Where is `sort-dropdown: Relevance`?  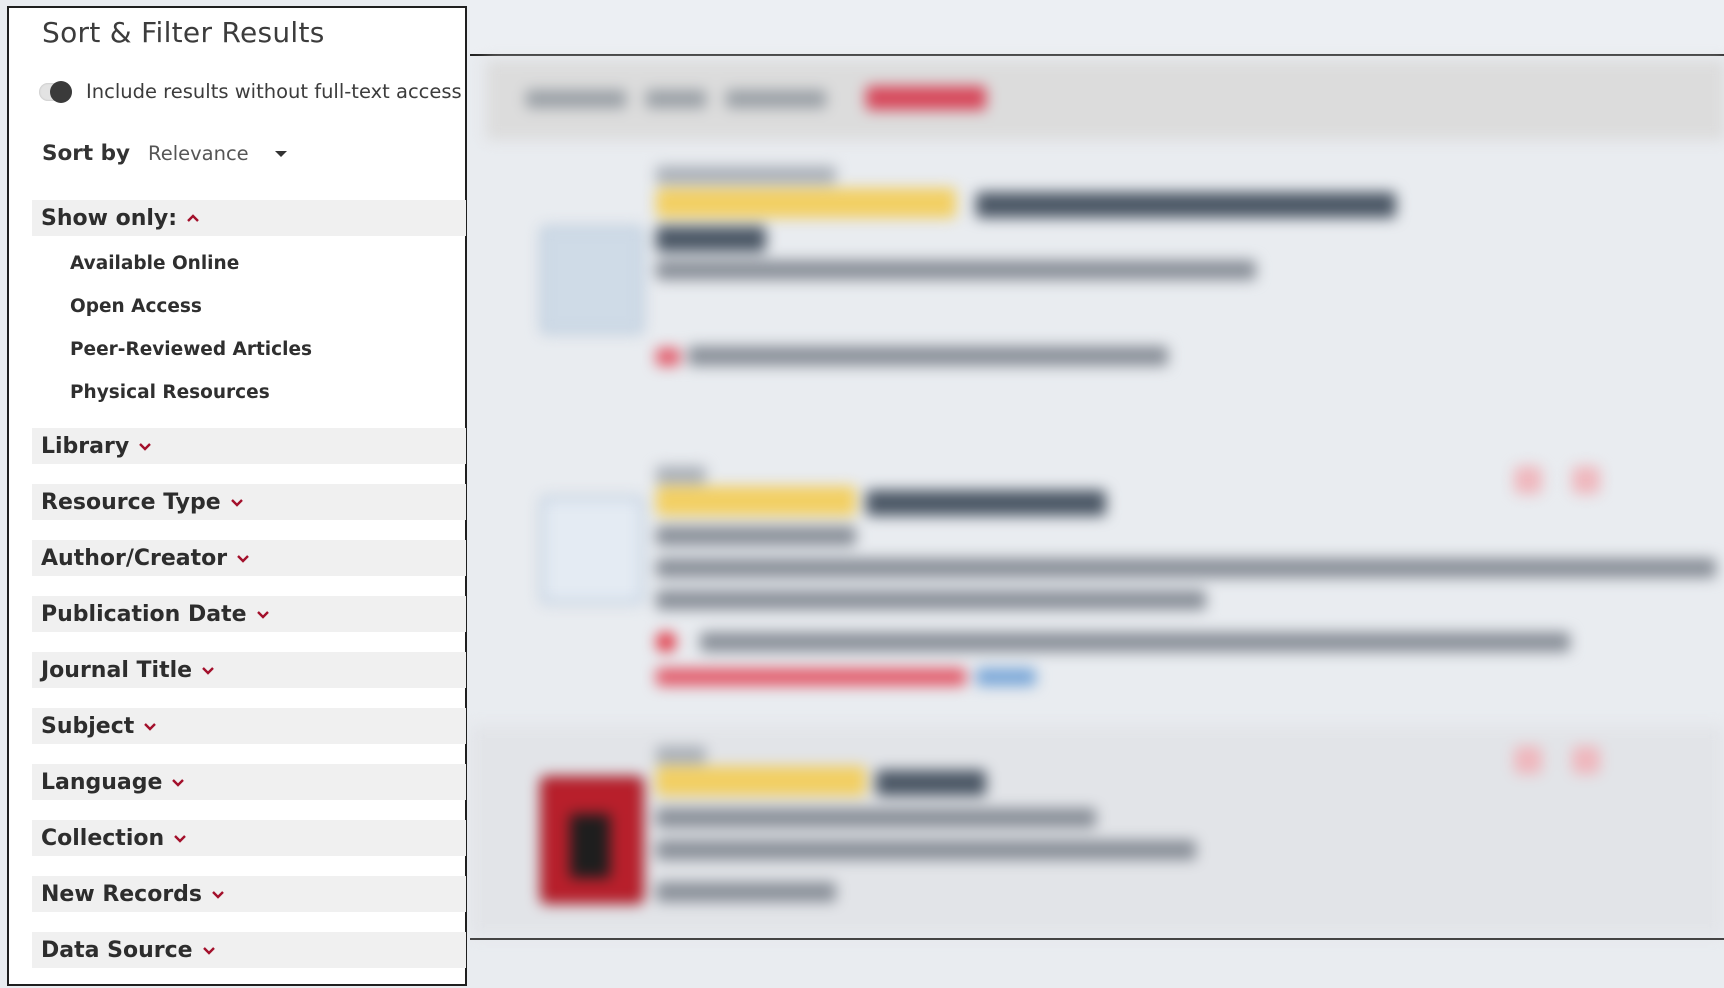 sort-dropdown: Relevance is located at coordinates (217, 153).